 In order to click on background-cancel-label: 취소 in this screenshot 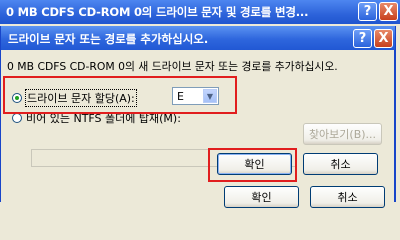, I will do `click(347, 197)`.